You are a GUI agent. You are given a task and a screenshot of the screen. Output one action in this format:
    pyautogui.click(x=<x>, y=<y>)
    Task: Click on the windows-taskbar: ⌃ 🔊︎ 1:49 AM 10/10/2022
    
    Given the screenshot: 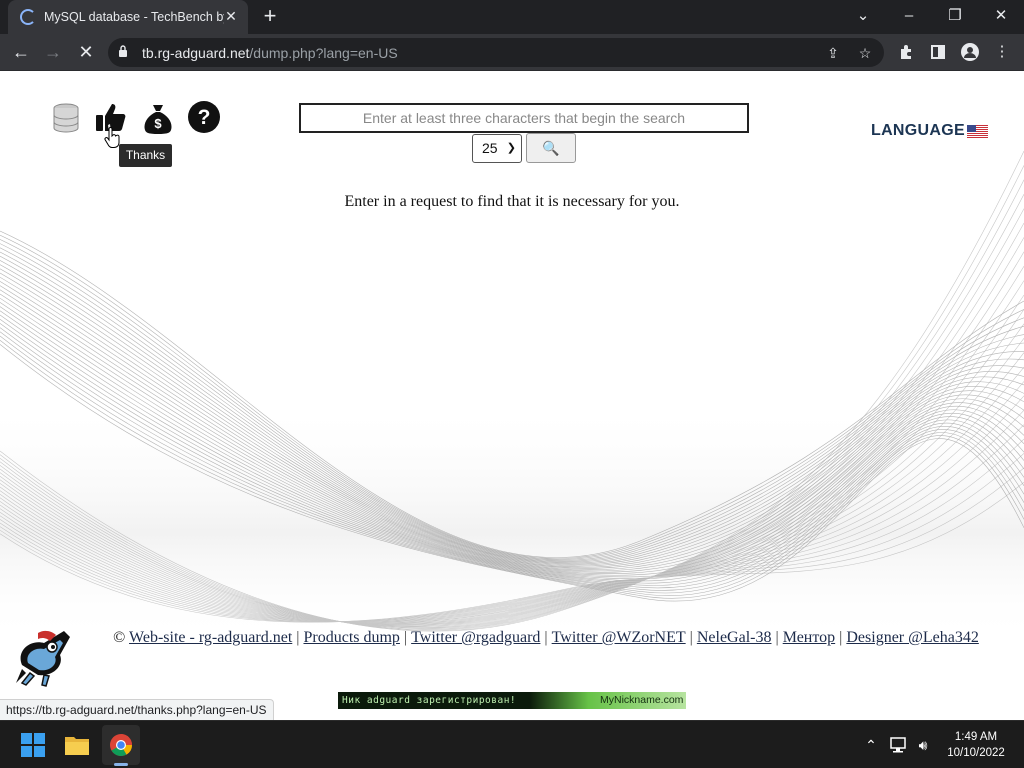 What is the action you would take?
    pyautogui.click(x=512, y=744)
    